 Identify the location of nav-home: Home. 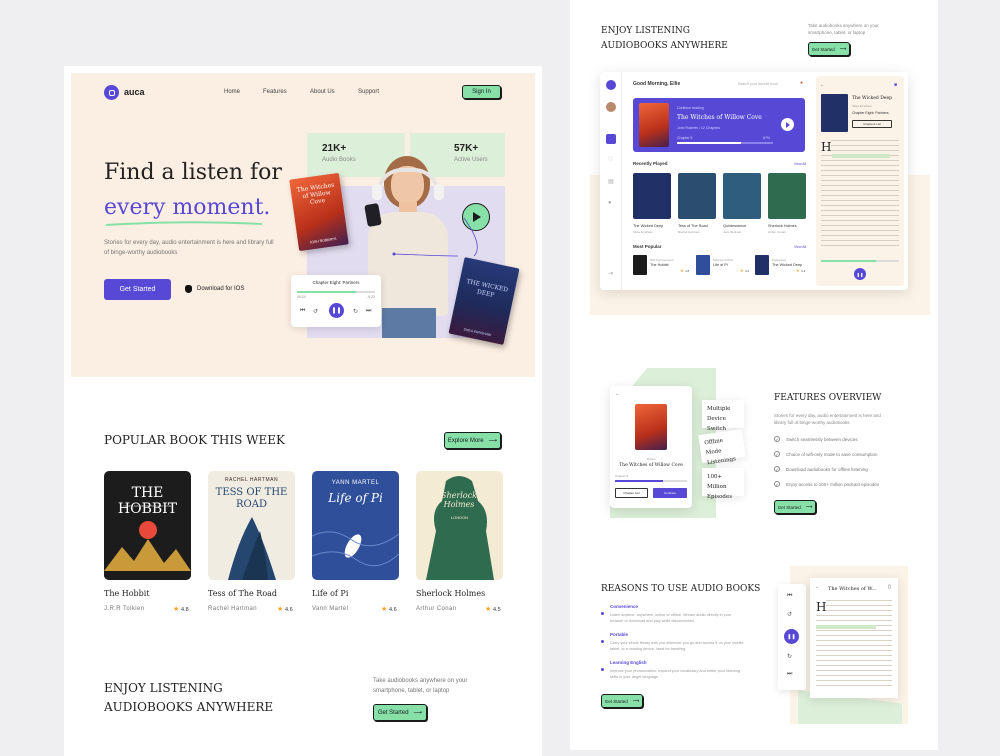
(232, 92).